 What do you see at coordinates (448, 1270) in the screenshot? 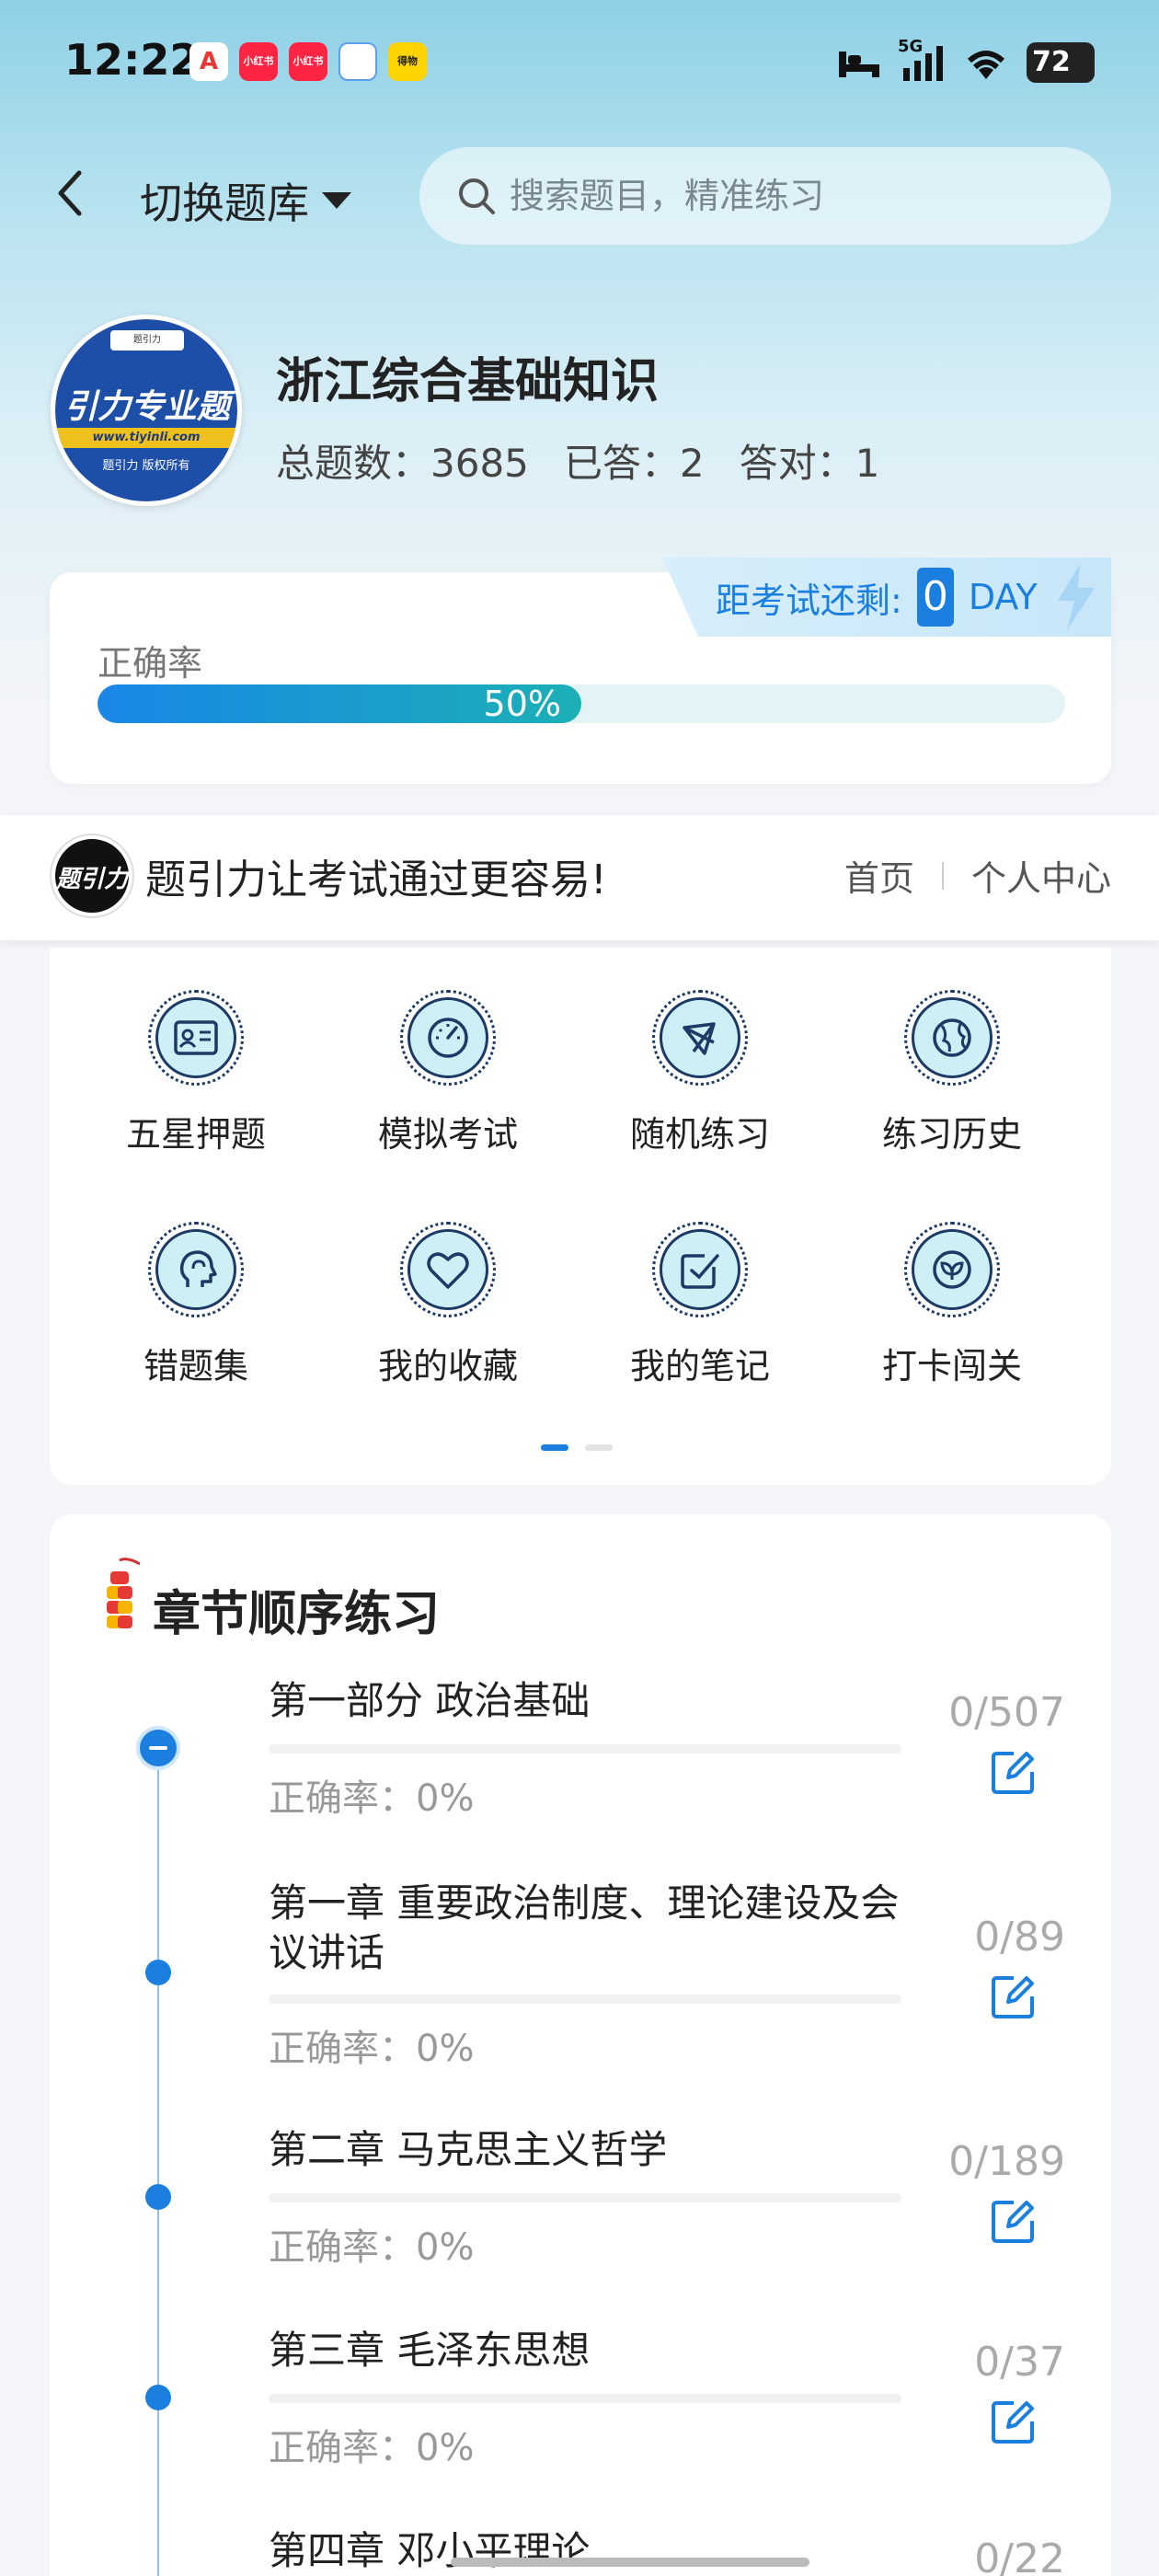
I see `heart-icon` at bounding box center [448, 1270].